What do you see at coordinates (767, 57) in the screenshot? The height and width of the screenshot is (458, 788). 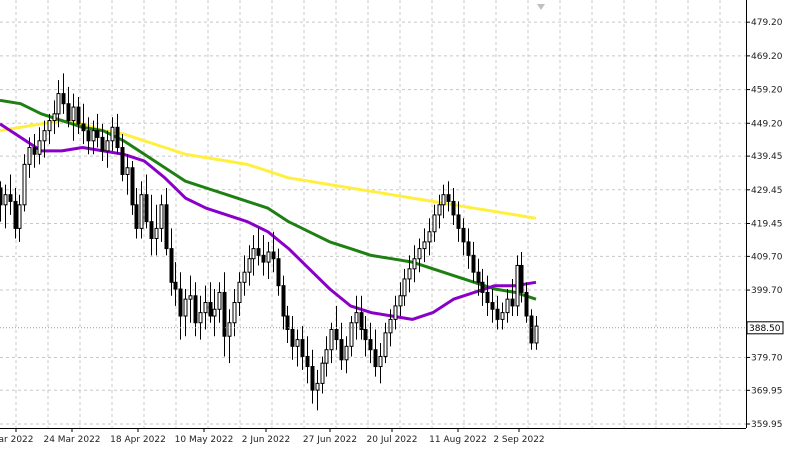 I see `y-tick-label: 469.20` at bounding box center [767, 57].